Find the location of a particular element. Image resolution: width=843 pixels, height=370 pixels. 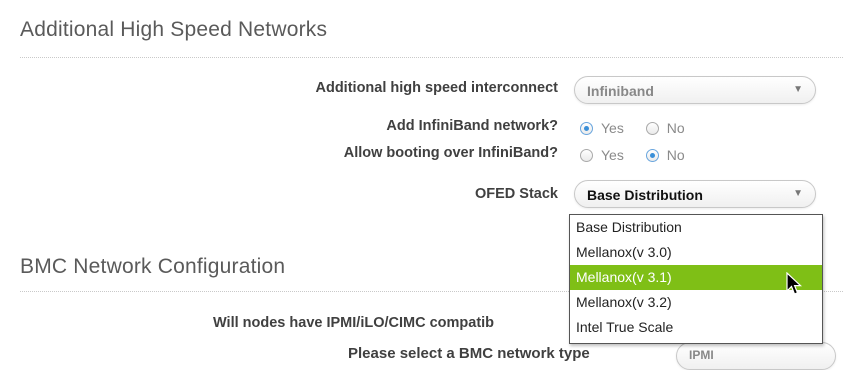

allow-booting-no-radio is located at coordinates (652, 155).